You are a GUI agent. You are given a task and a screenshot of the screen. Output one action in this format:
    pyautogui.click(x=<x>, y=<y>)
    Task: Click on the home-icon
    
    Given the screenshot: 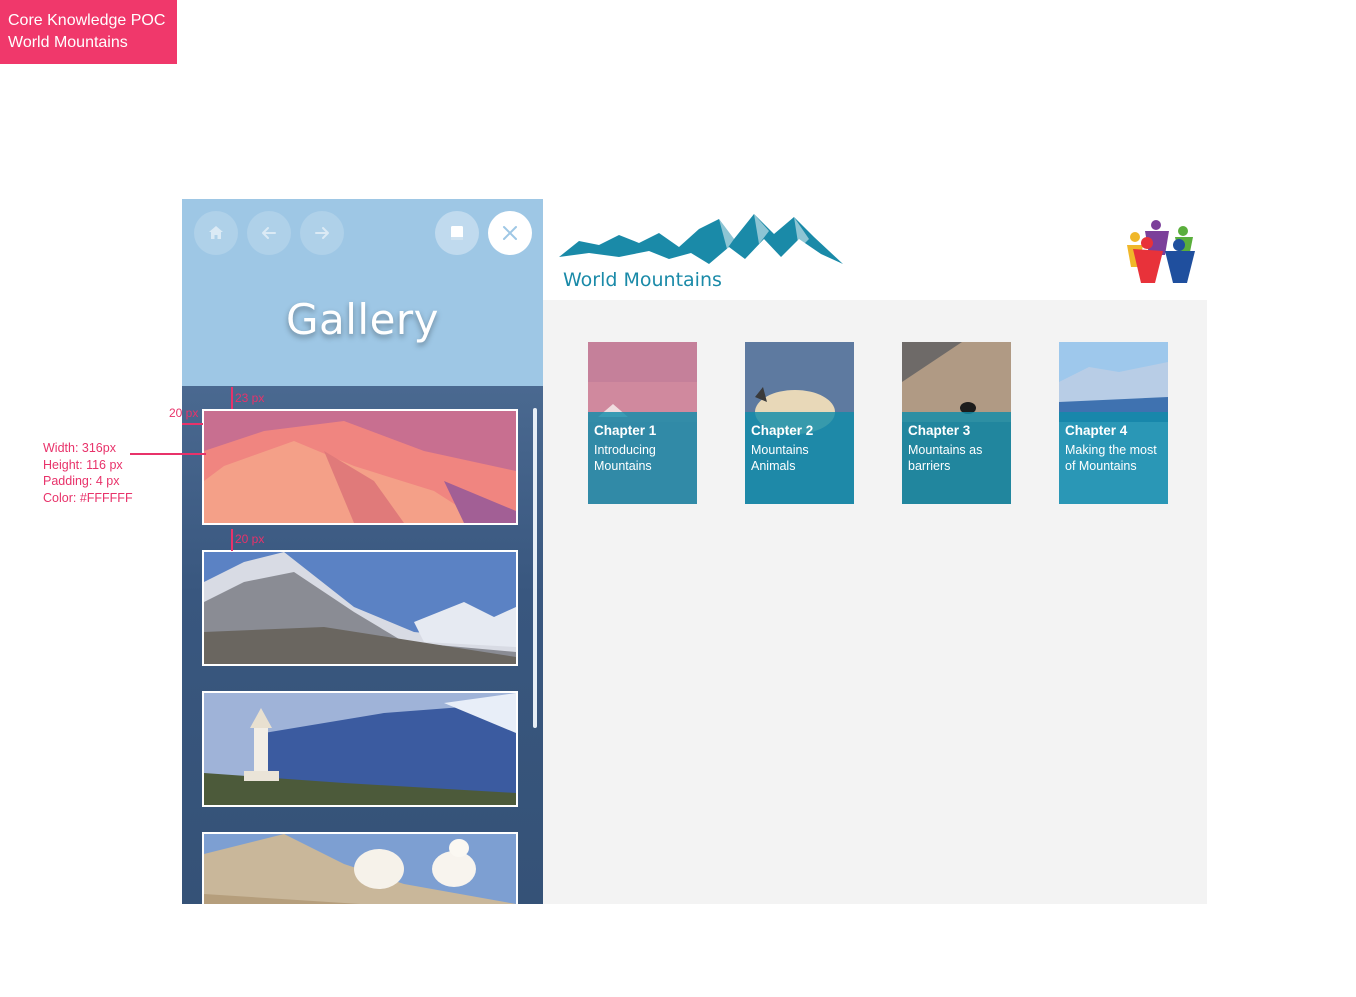 What is the action you would take?
    pyautogui.click(x=216, y=232)
    